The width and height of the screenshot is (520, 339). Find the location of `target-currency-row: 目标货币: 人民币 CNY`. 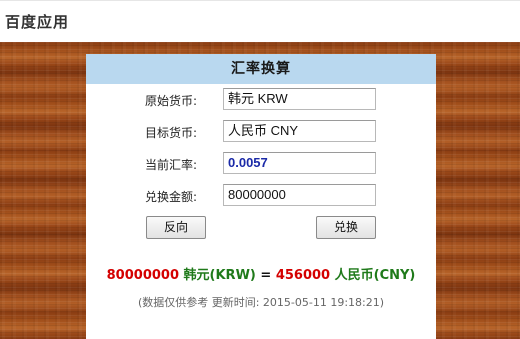

target-currency-row: 目标货币: 人民币 CNY is located at coordinates (261, 132).